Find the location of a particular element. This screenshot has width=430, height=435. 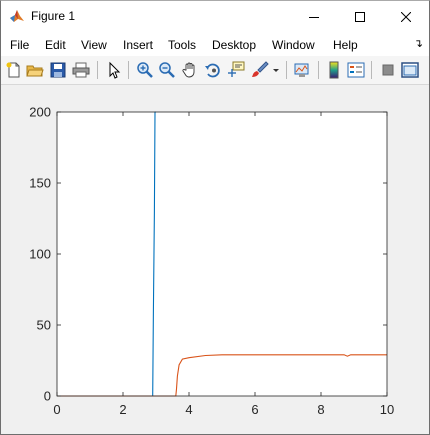

x-tick-label: 0 is located at coordinates (56, 409).